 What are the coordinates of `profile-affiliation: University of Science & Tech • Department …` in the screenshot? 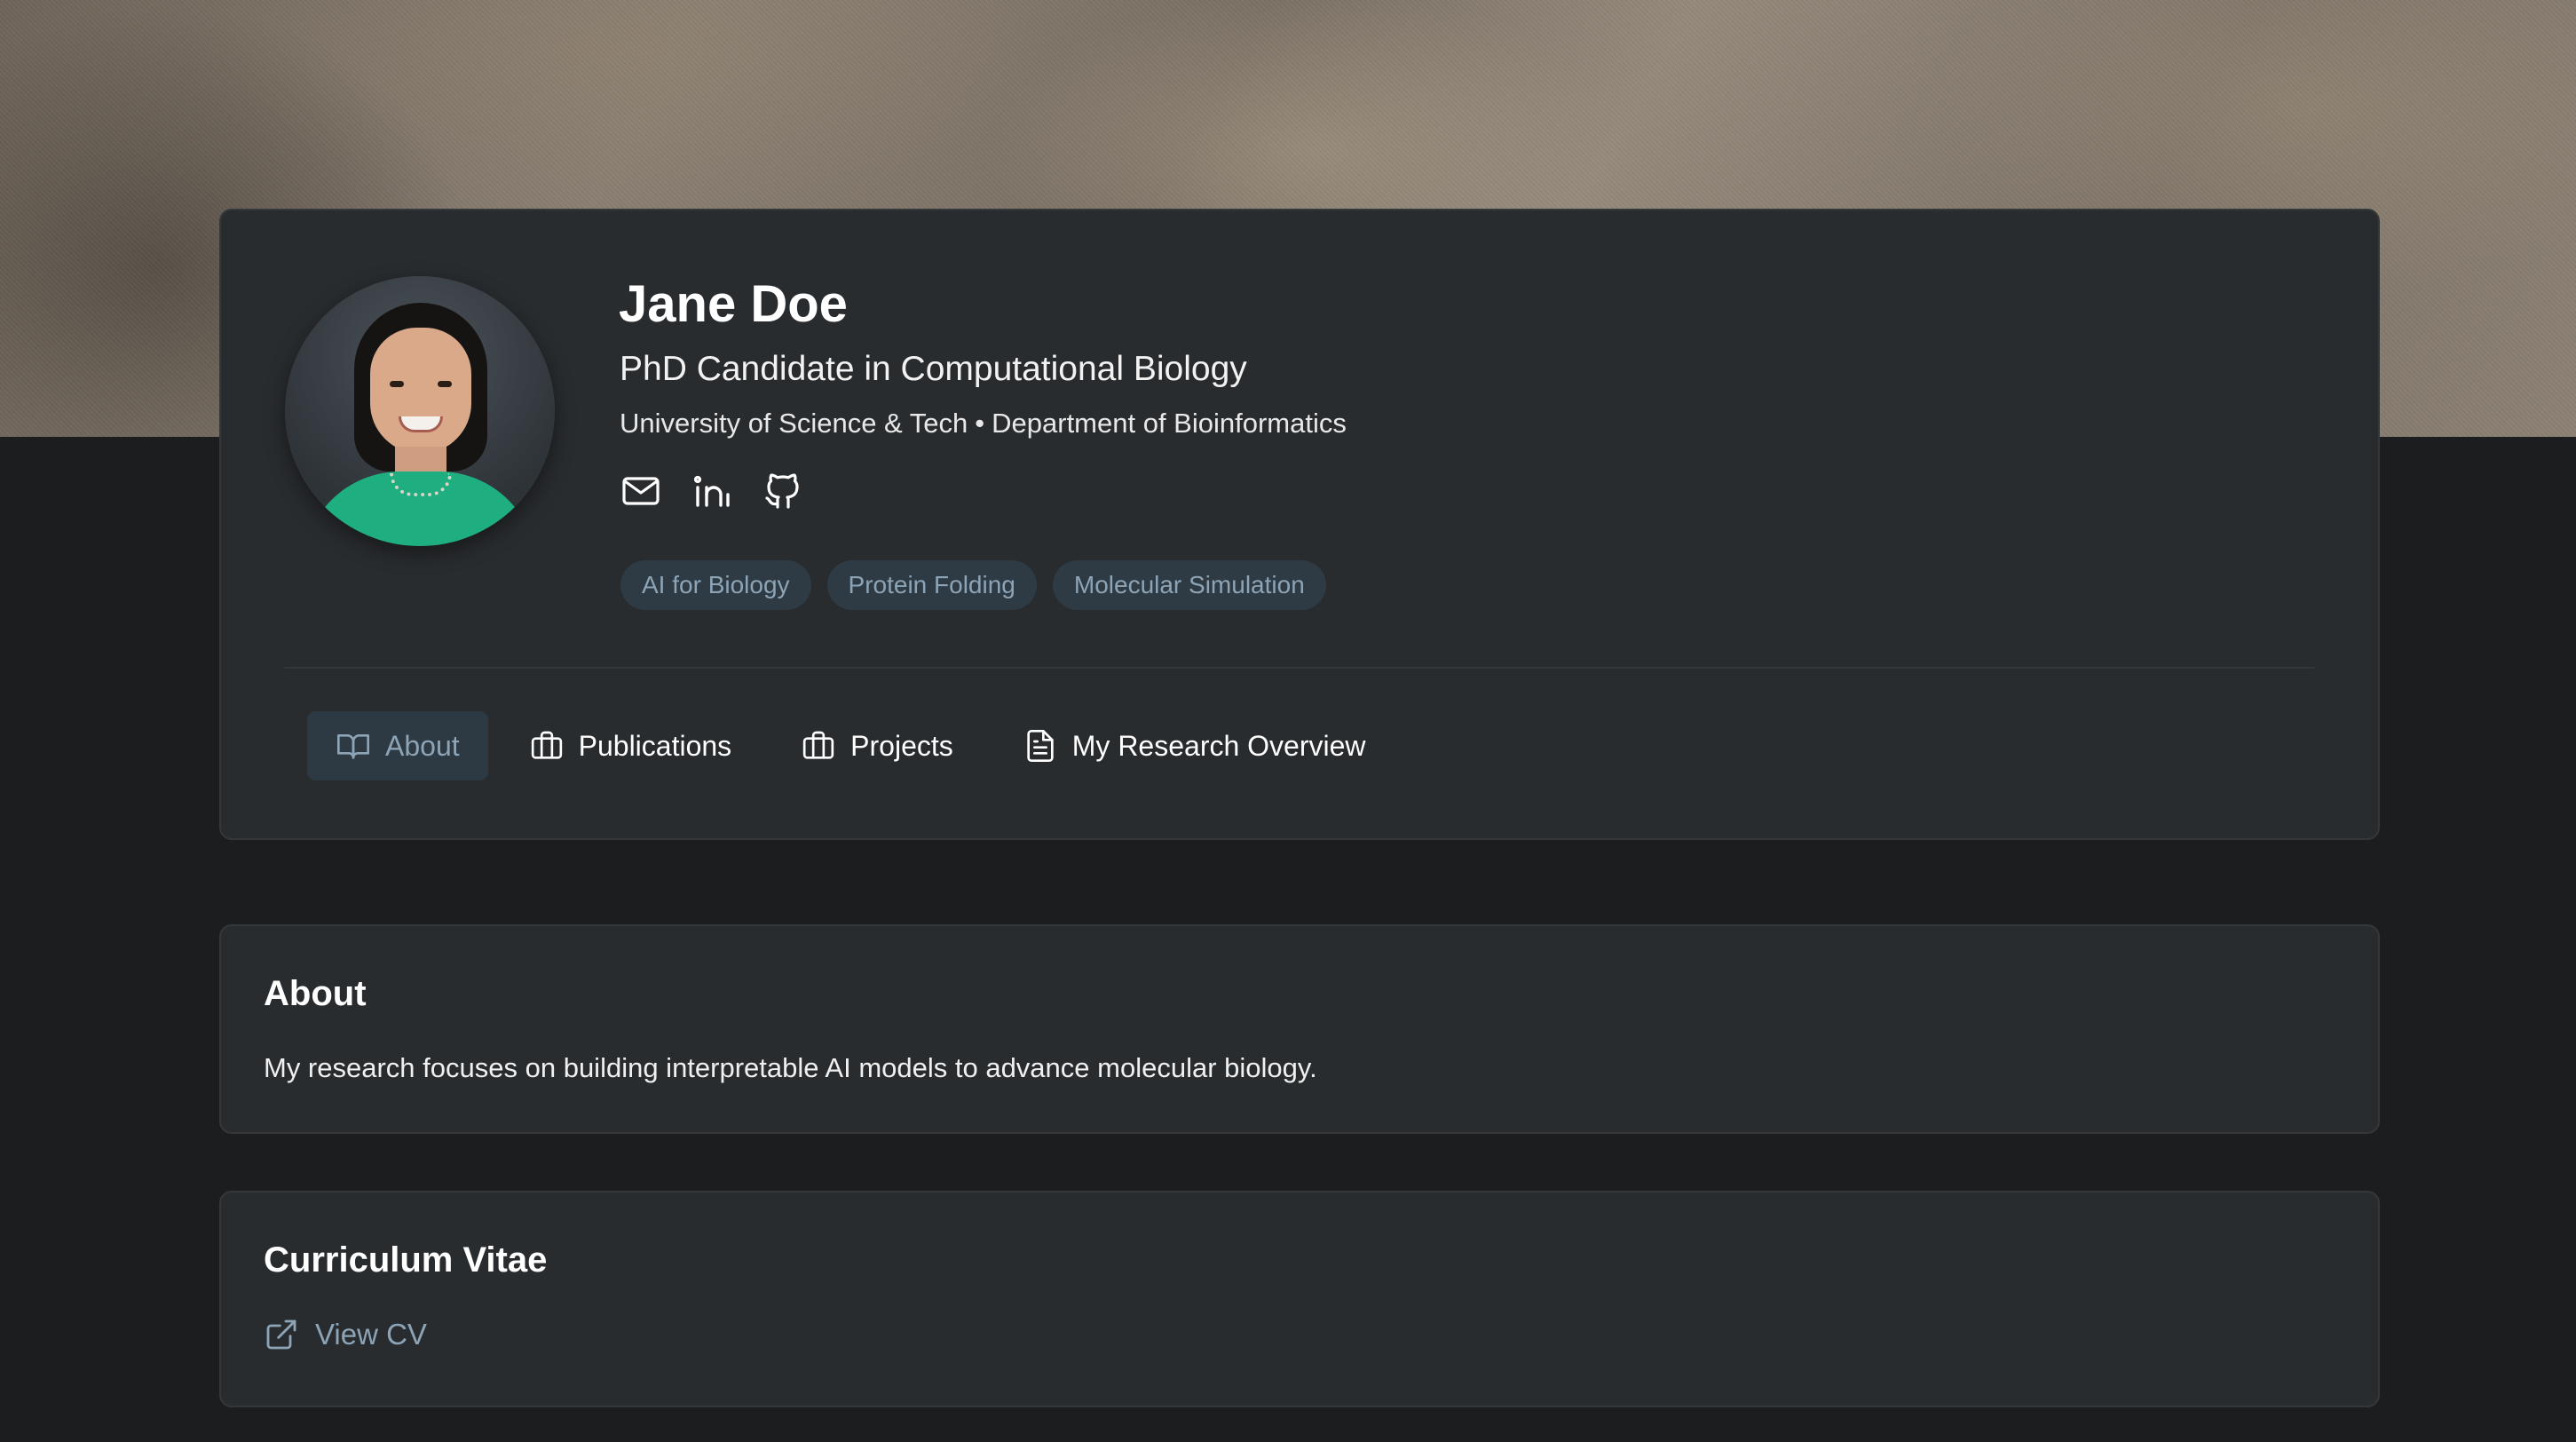 It's located at (983, 424).